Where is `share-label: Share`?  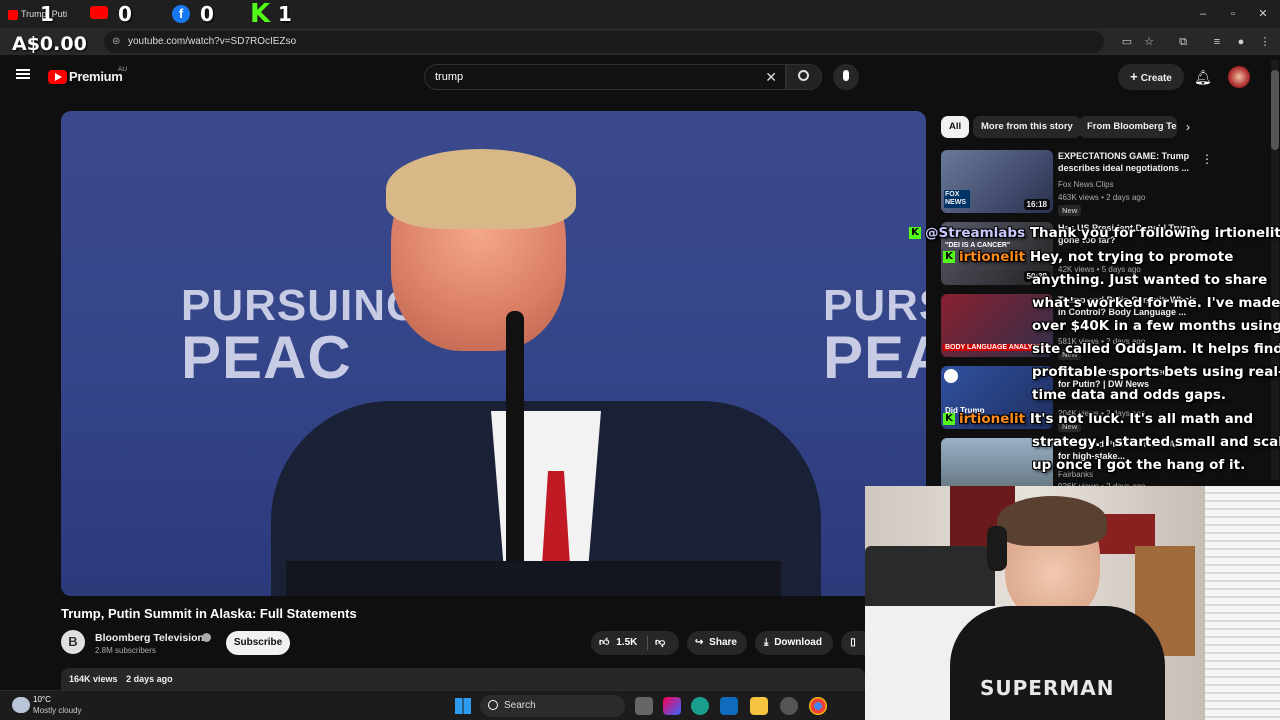
share-label: Share is located at coordinates (723, 642).